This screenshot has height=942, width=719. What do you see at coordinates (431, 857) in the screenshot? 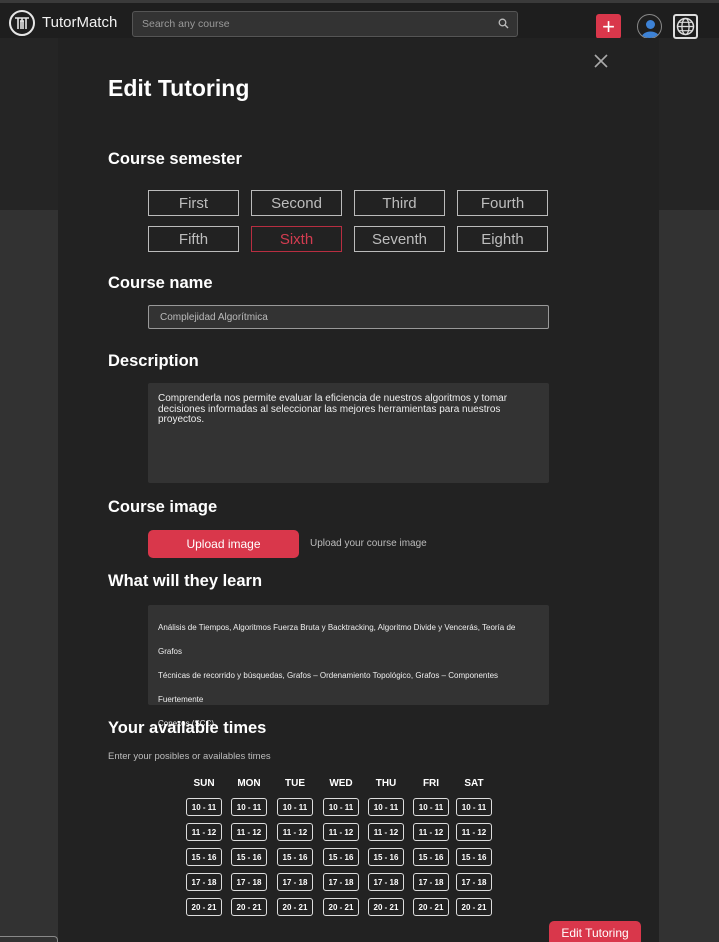
I see `time-slot-fri-15-16: 15 - 16` at bounding box center [431, 857].